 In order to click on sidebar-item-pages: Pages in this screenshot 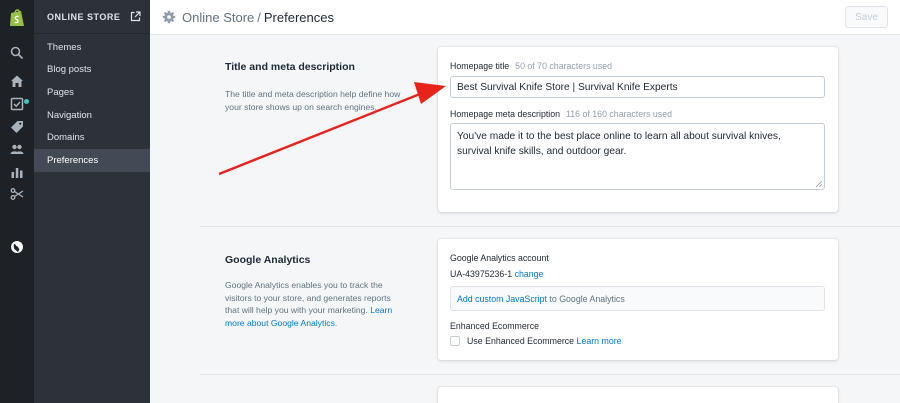, I will do `click(92, 92)`.